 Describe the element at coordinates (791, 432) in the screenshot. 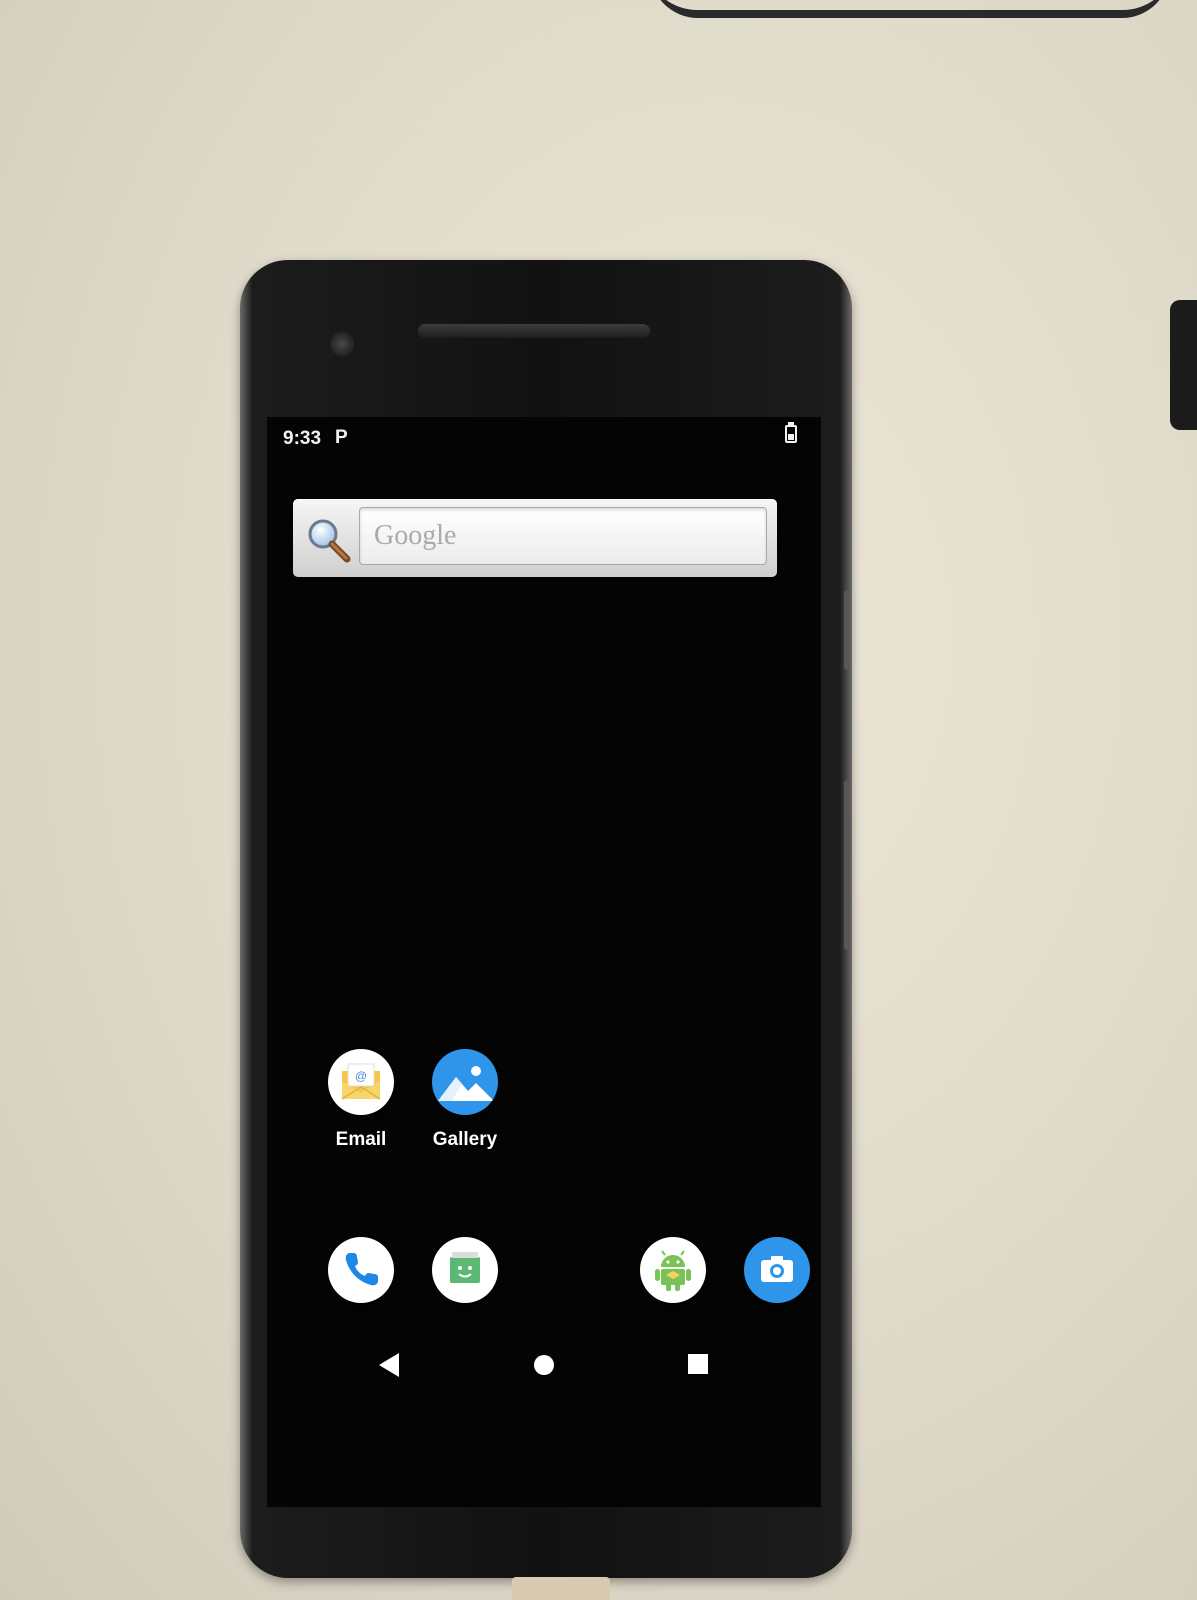

I see `battery-icon` at that location.